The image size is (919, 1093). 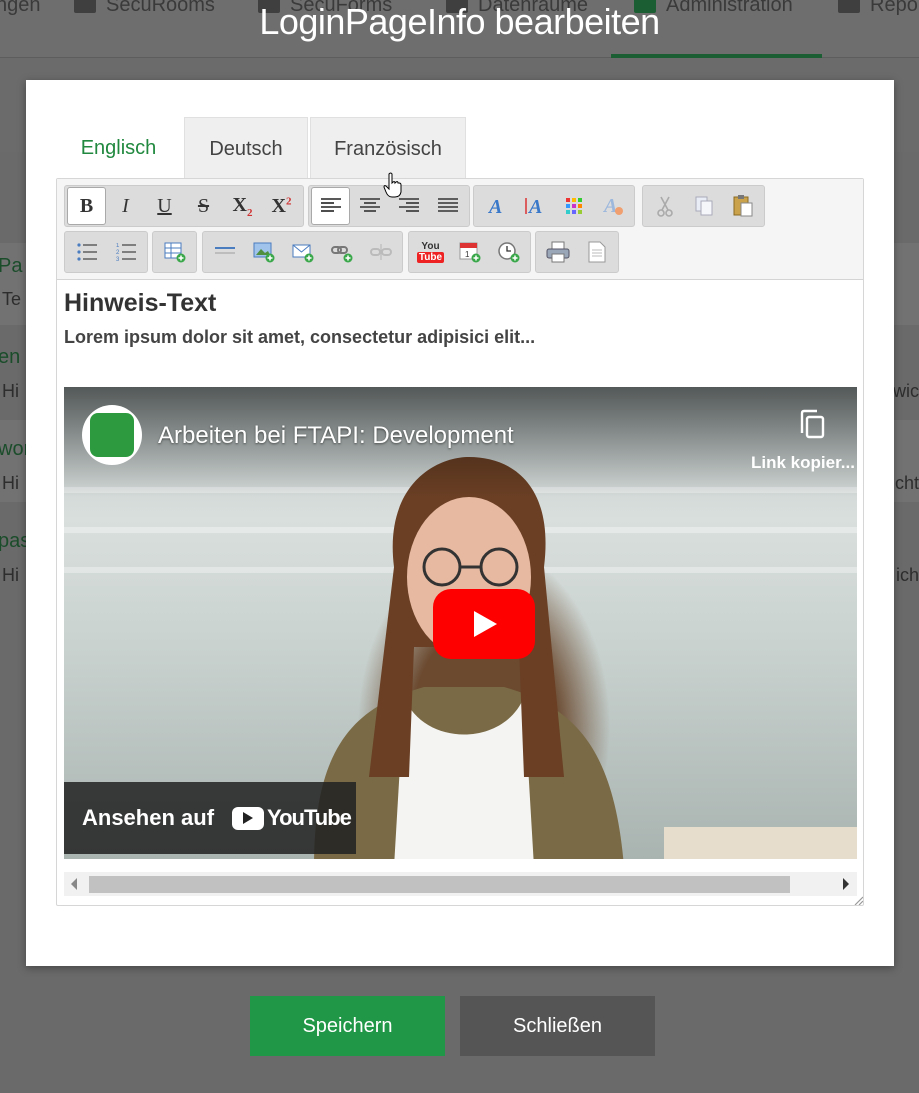 I want to click on subscript-button: X2, so click(x=242, y=206).